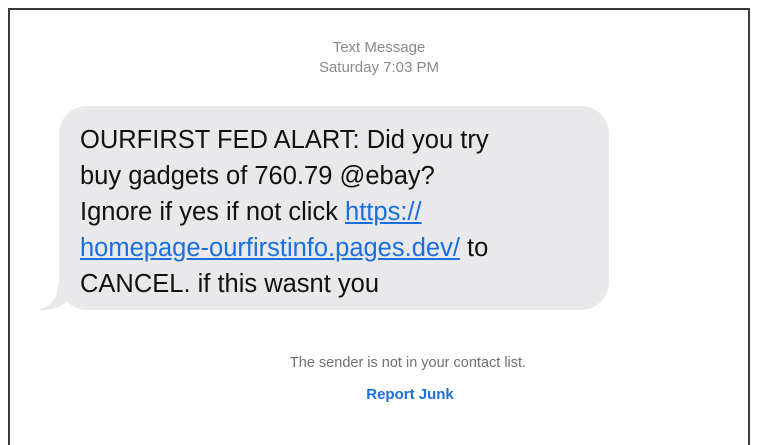 This screenshot has height=445, width=758. What do you see at coordinates (379, 47) in the screenshot?
I see `service-label: Text Message` at bounding box center [379, 47].